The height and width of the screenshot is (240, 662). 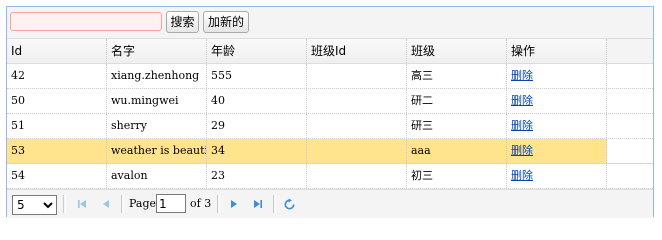 What do you see at coordinates (226, 22) in the screenshot?
I see `add-new-button: 加新的` at bounding box center [226, 22].